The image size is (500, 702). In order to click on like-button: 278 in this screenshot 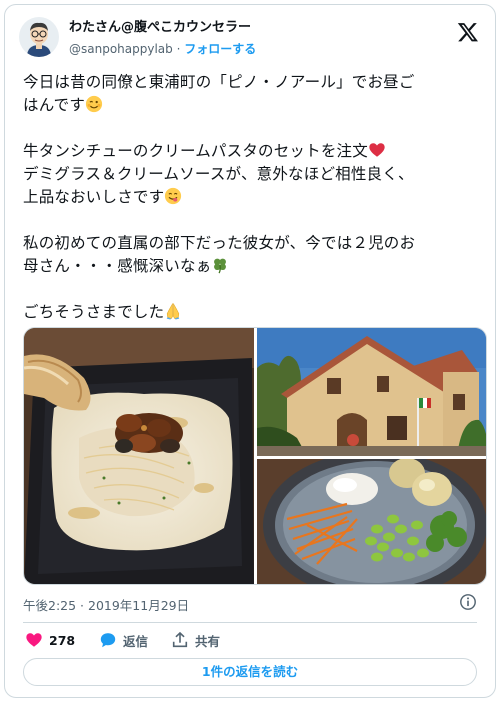, I will do `click(50, 640)`.